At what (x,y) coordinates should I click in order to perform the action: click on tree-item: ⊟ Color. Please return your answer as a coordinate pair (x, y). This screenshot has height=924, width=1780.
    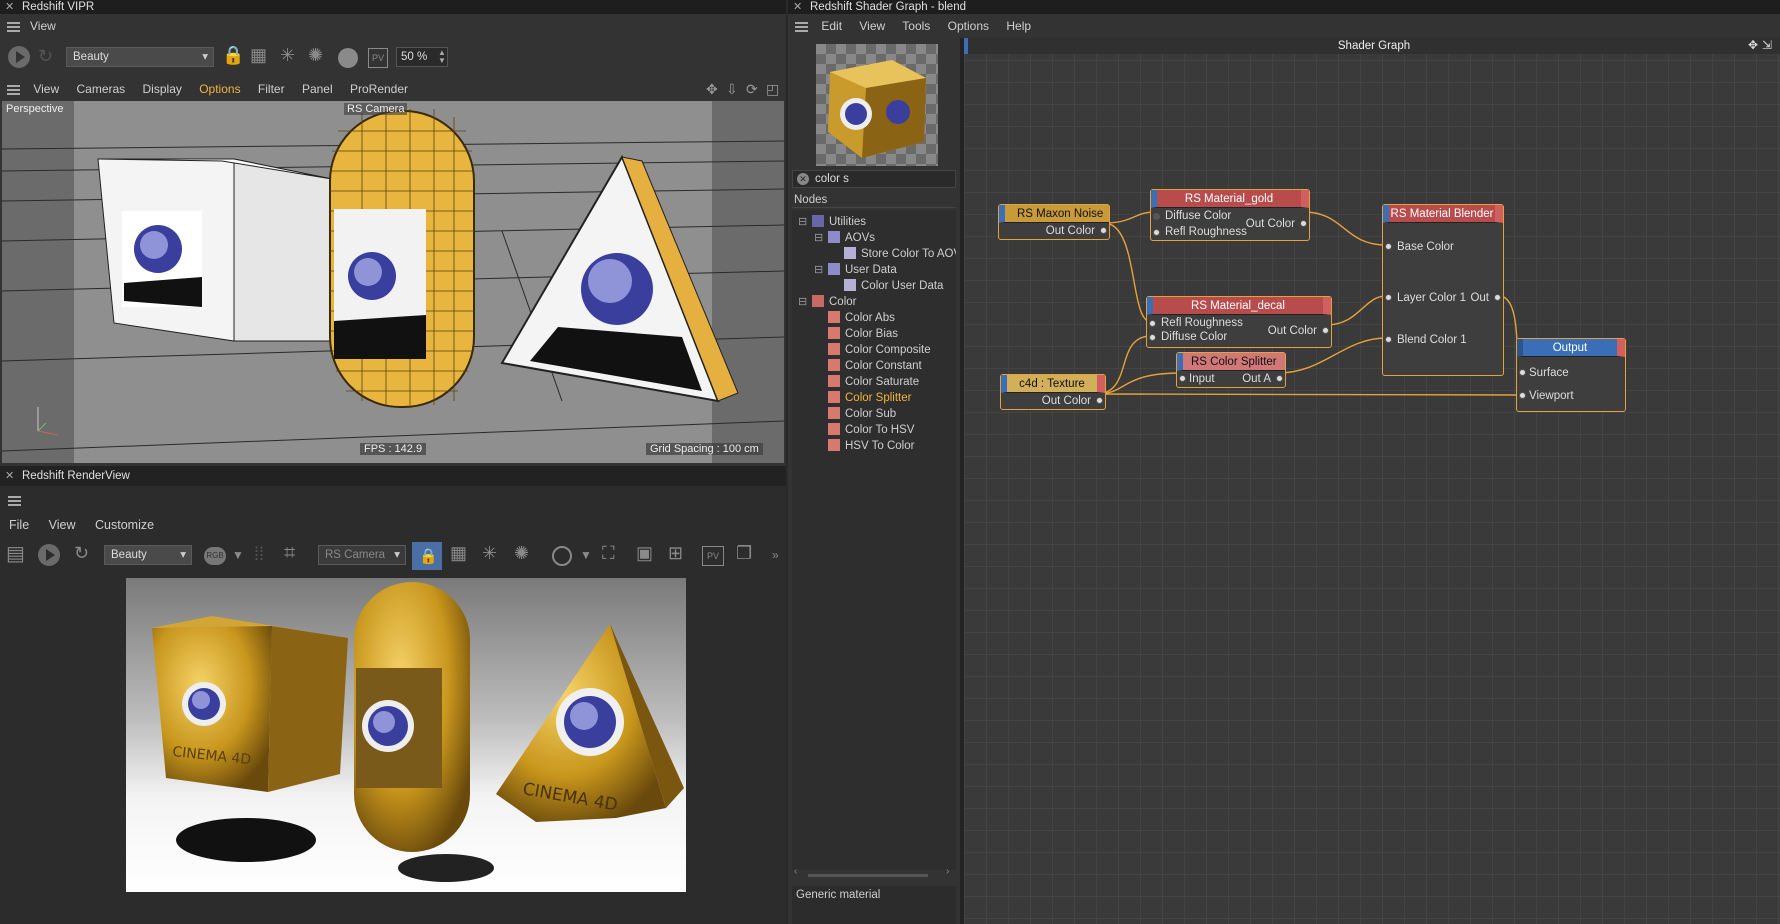
    Looking at the image, I should click on (827, 302).